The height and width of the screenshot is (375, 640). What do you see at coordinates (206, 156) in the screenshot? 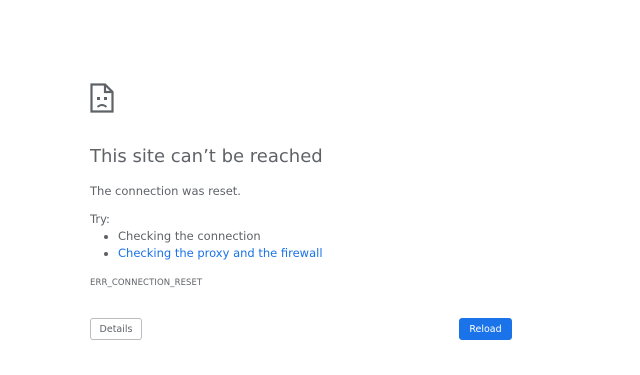
I see `page-title: This site can’t be reached` at bounding box center [206, 156].